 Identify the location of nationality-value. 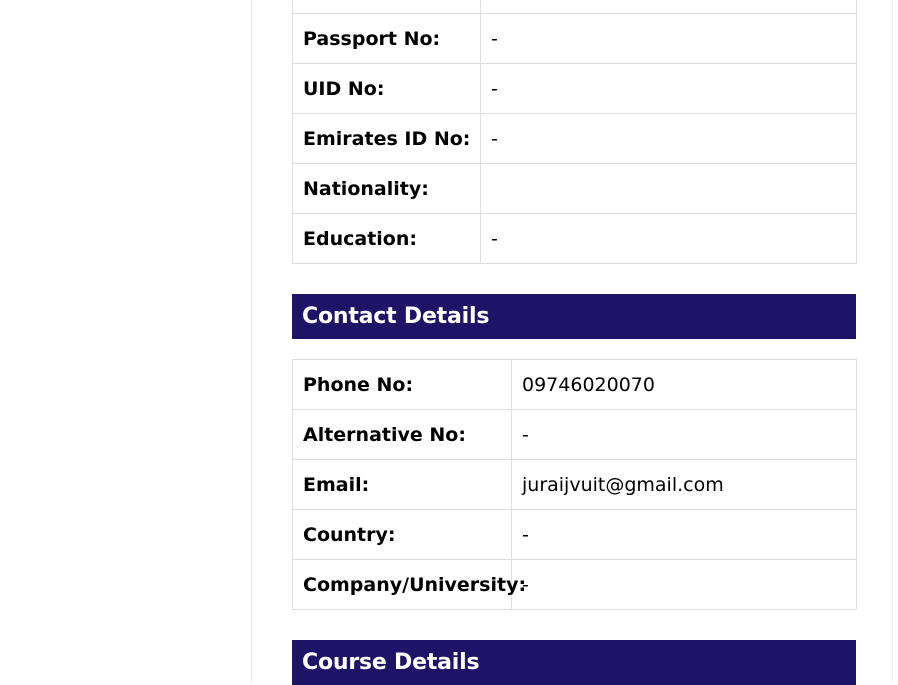
(668, 188).